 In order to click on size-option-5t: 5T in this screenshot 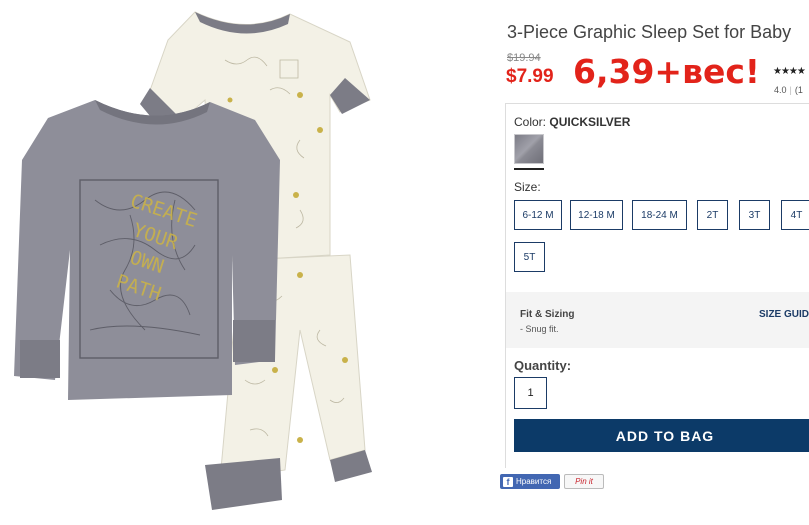, I will do `click(529, 257)`.